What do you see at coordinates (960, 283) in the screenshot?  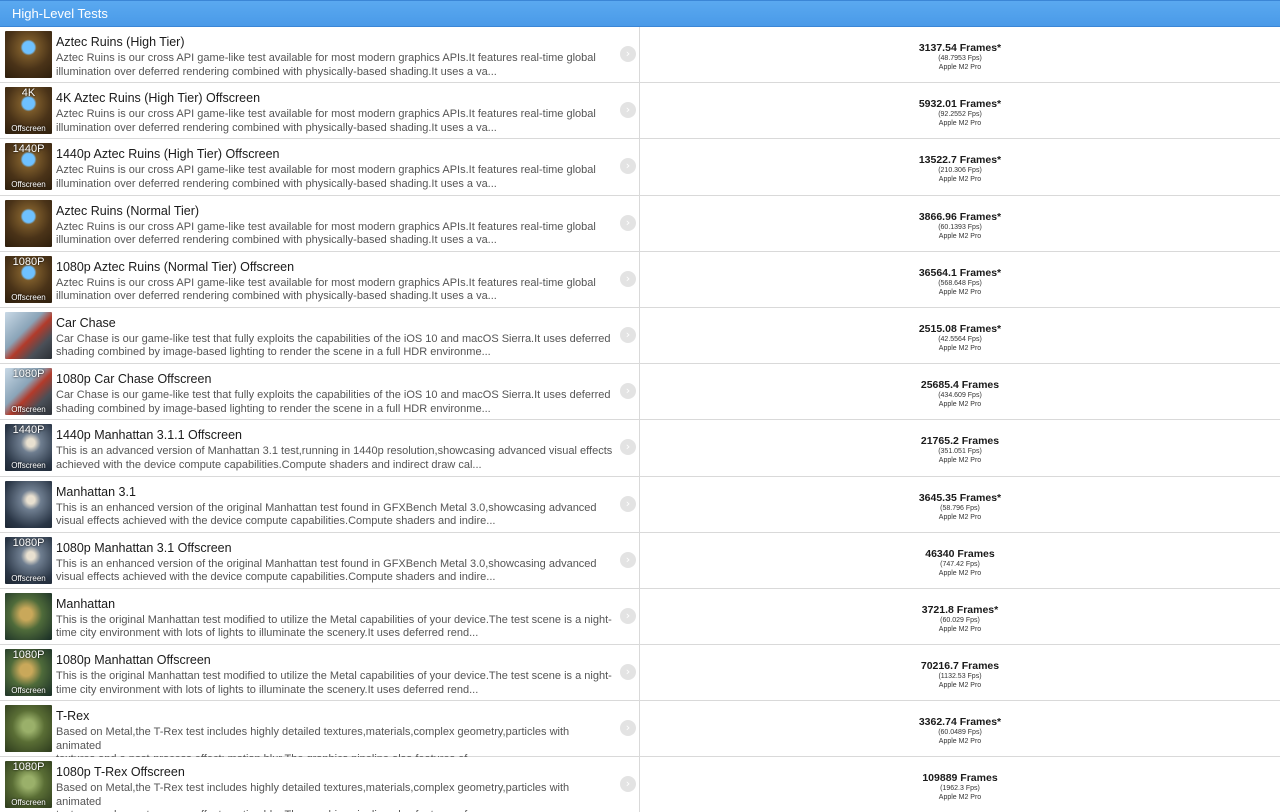 I see `test-fps: (568.648 Fps)` at bounding box center [960, 283].